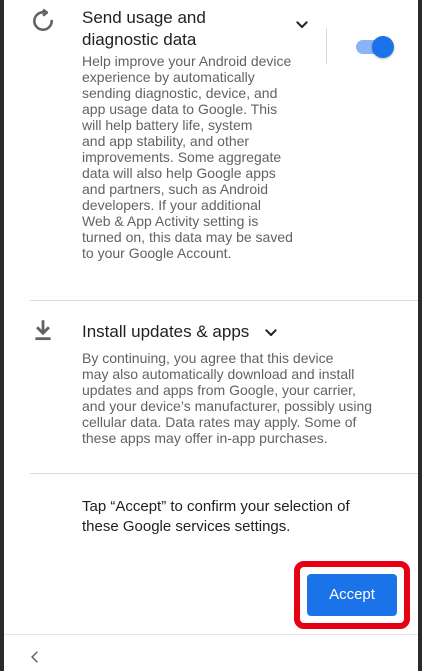 This screenshot has height=671, width=422. I want to click on toggle-divider, so click(326, 46).